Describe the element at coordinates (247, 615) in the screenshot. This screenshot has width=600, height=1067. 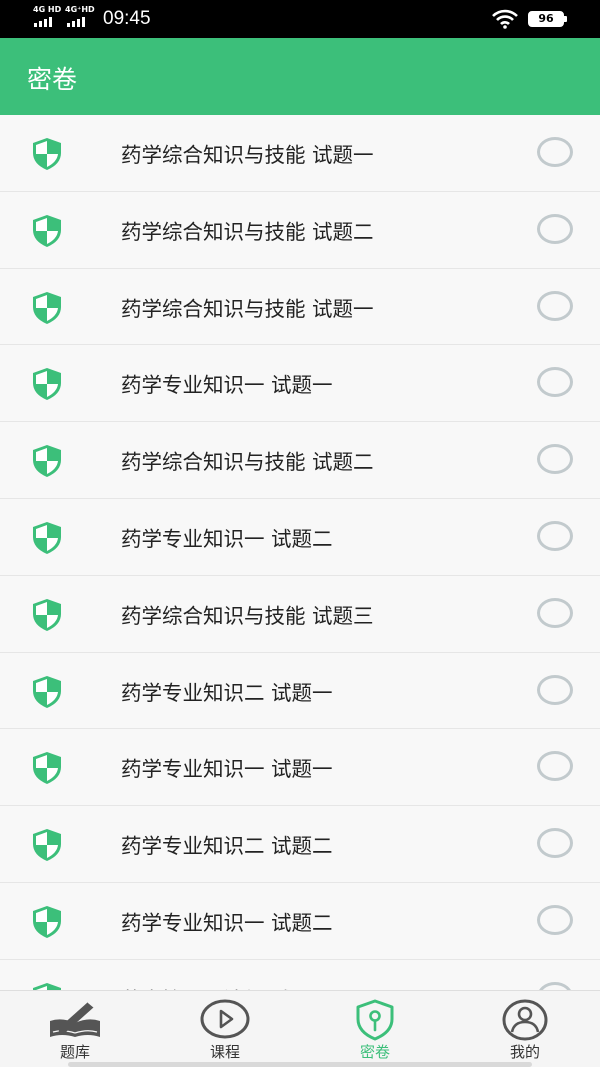
I see `paper-title: 药学综合知识与技能 试题三` at that location.